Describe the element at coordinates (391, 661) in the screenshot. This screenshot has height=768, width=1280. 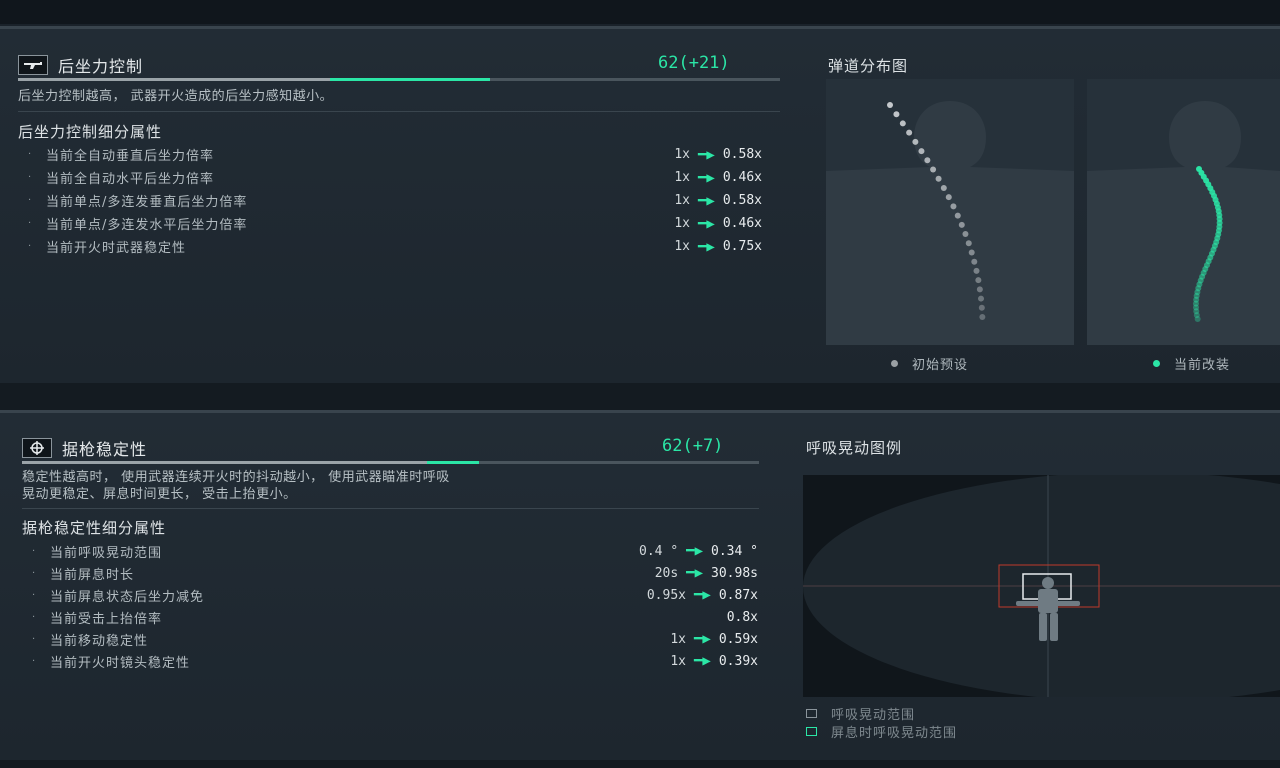
I see `list-item: · 当前开火时镜头稳定性 1x ━▶ 0.39x` at that location.